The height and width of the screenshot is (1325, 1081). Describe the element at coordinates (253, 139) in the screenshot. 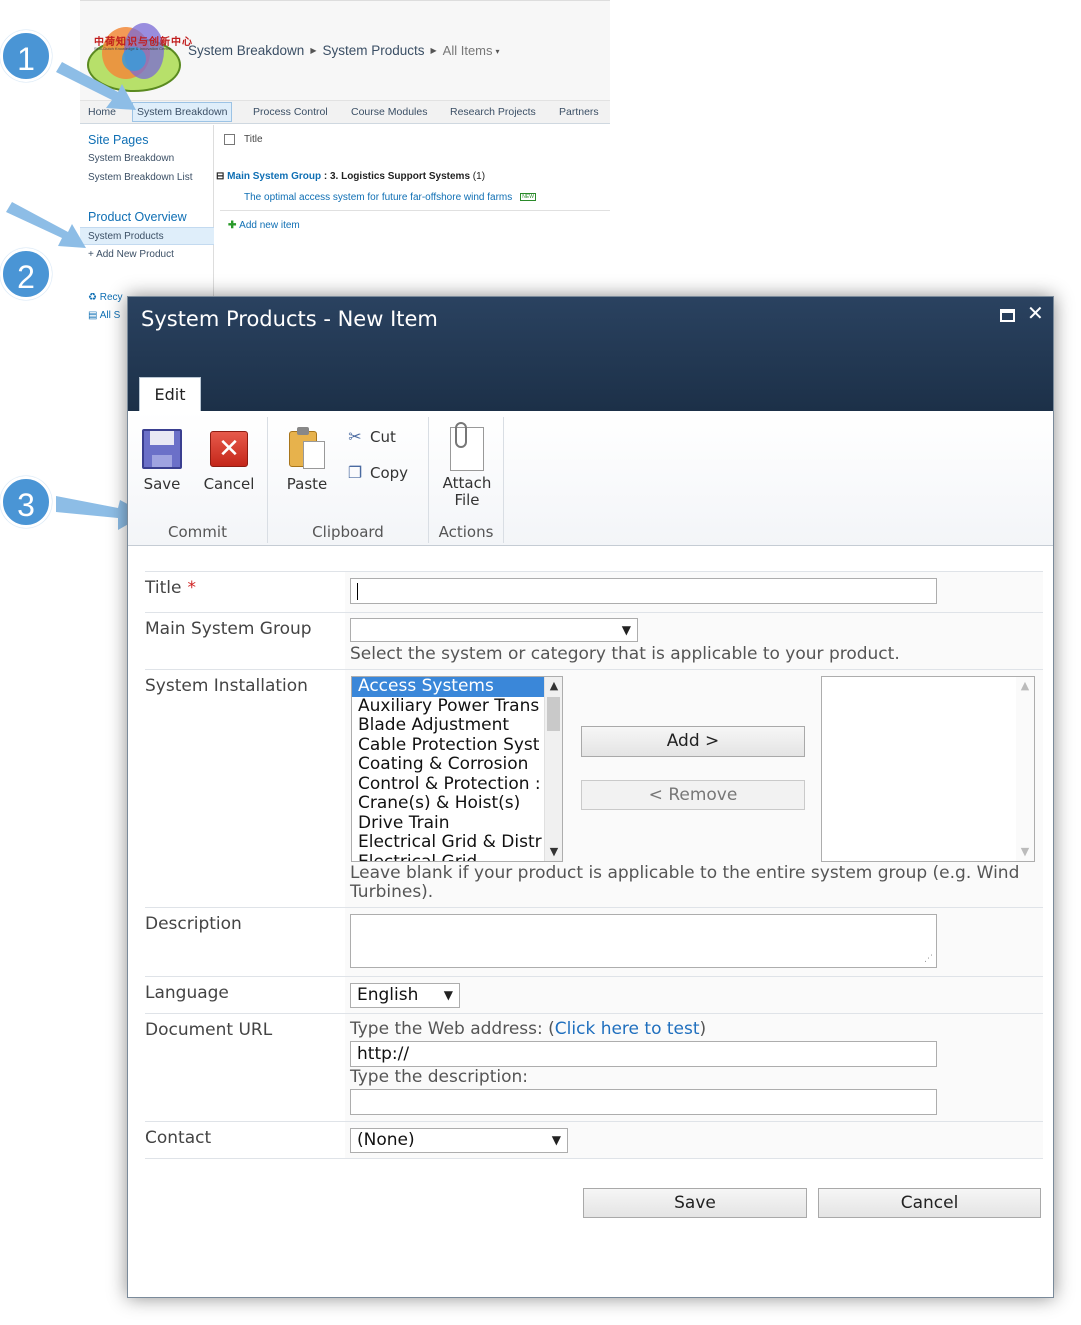

I see `column-header-title: Title` at that location.